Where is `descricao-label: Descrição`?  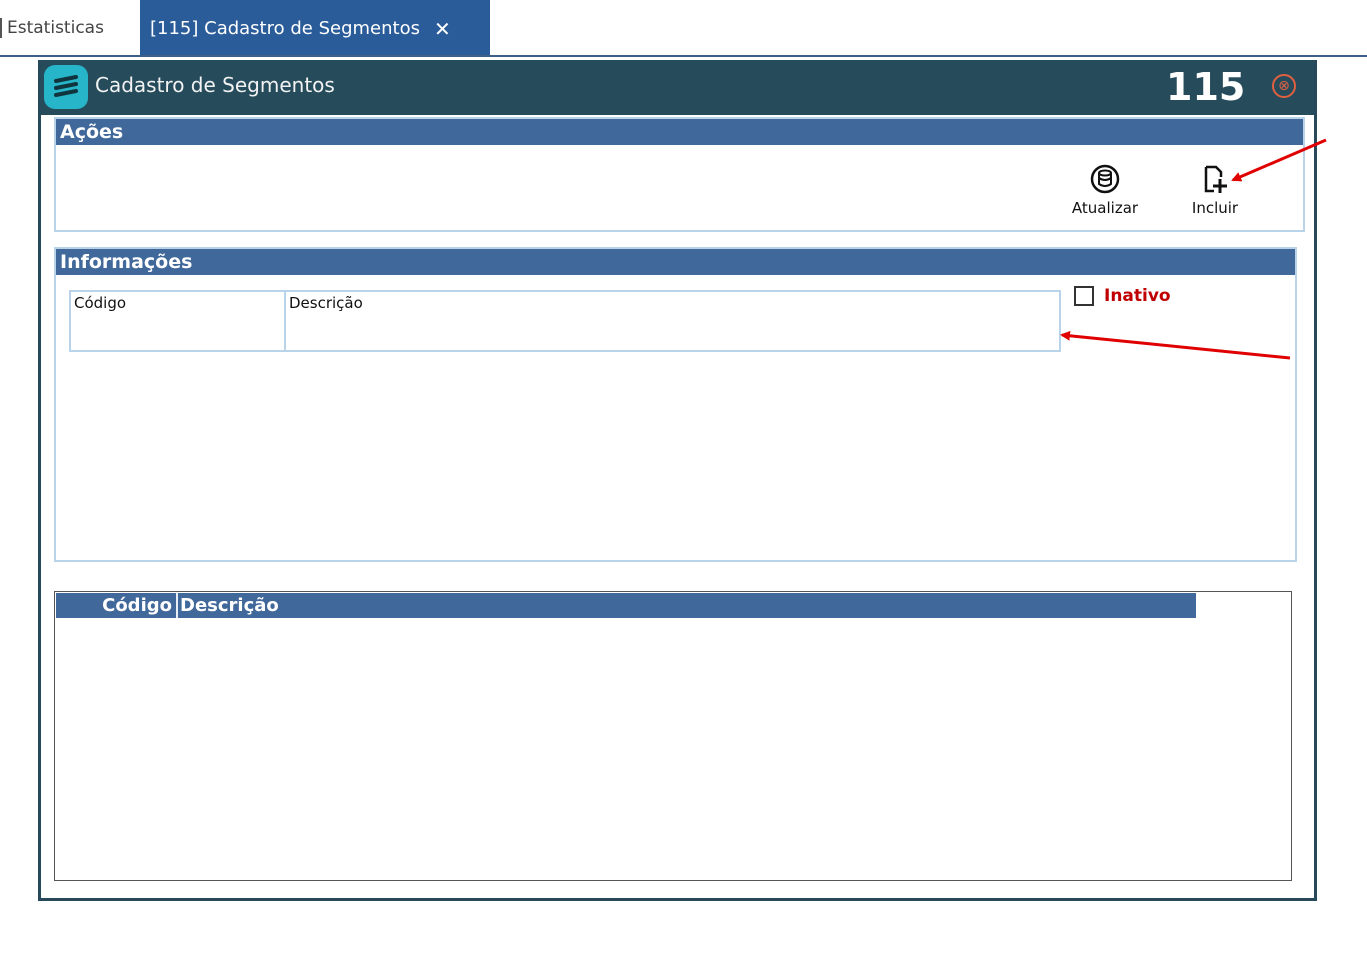 descricao-label: Descrição is located at coordinates (326, 303).